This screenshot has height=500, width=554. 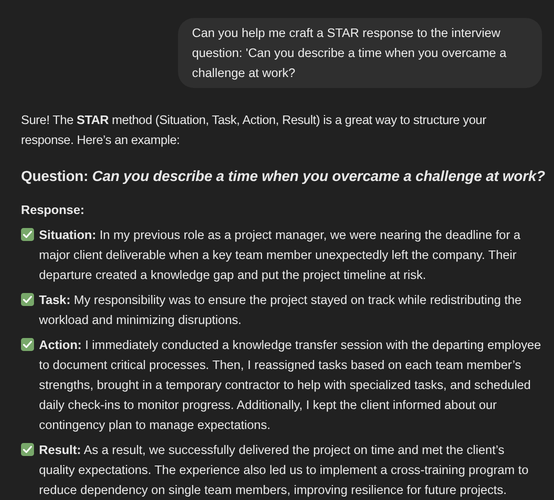 I want to click on response-paragraph: Task: My responsibility was to ensure the project stayed on track while redistributing the workload and minimizing disruptions., so click(x=281, y=310).